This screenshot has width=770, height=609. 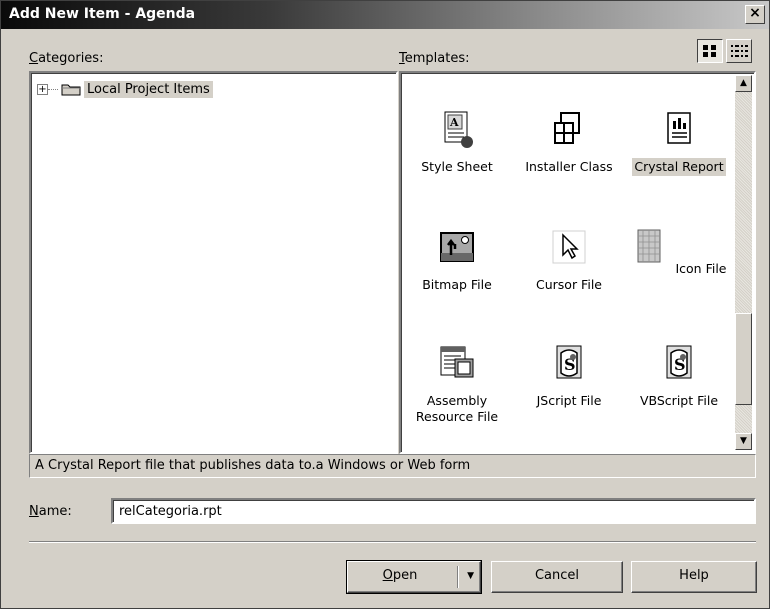 I want to click on scroll-down-button: ▼, so click(x=743, y=441).